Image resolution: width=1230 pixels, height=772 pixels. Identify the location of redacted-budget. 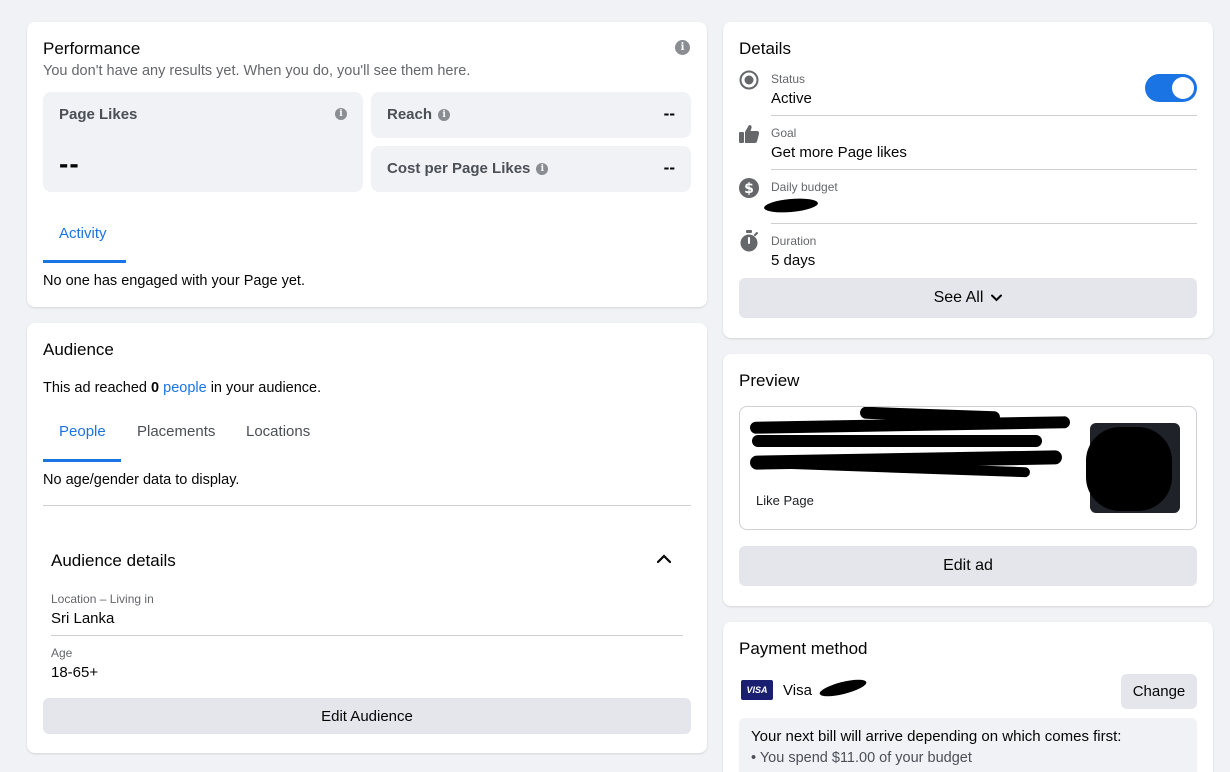
(791, 205).